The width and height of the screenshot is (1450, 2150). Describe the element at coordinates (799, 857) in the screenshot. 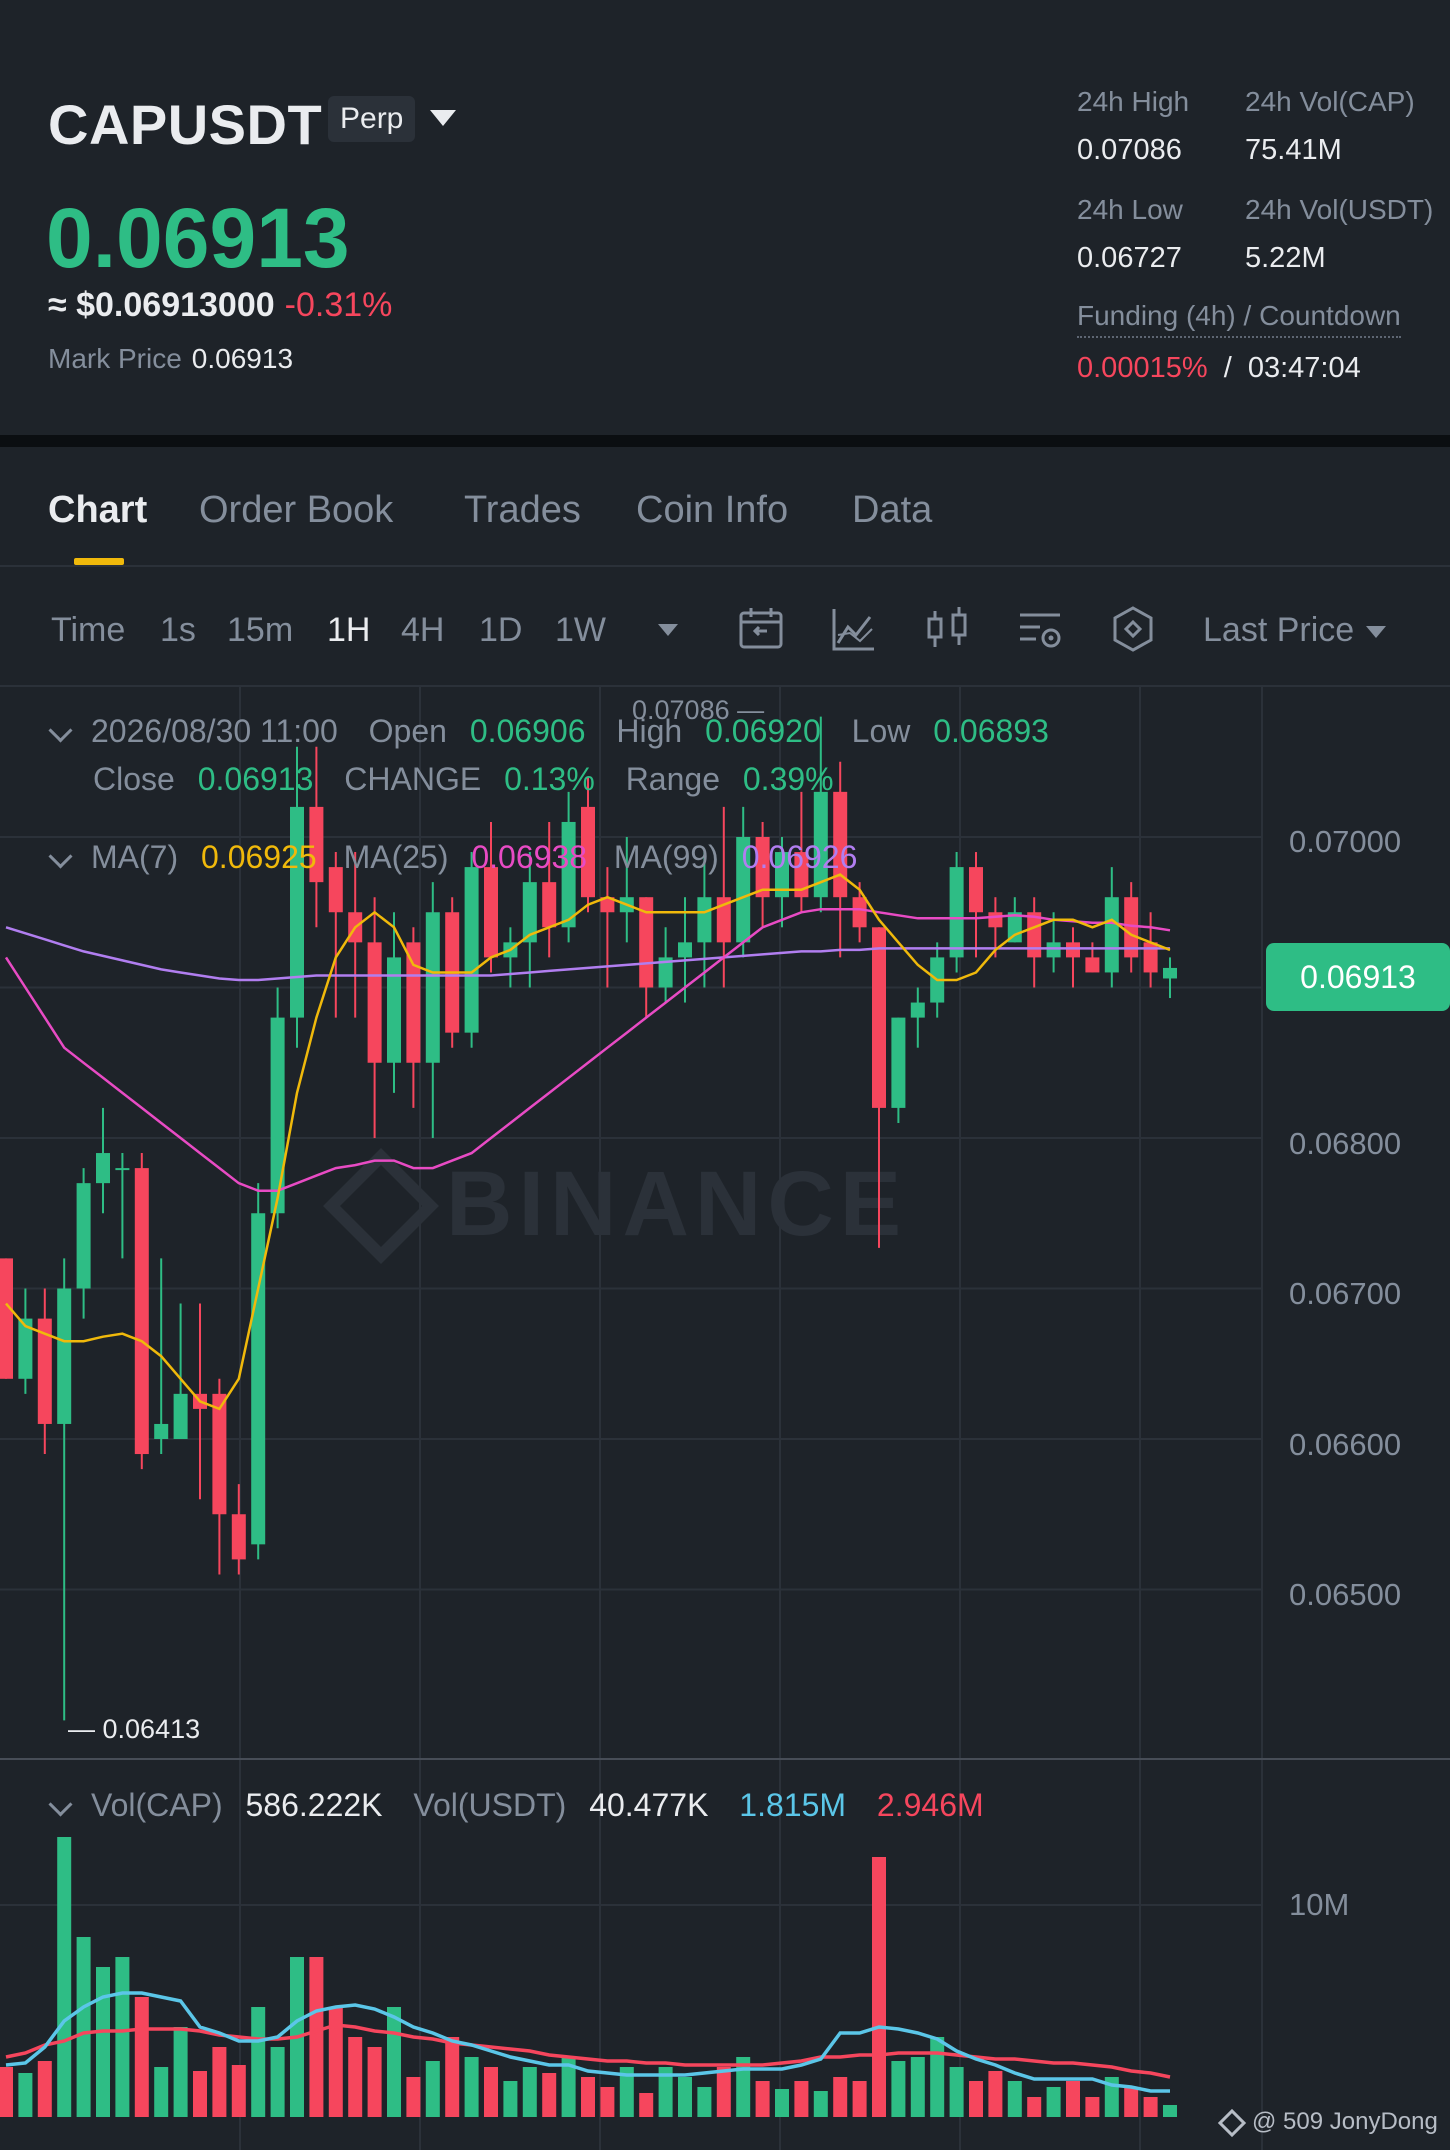

I see `ma99-value: 0.06926` at that location.